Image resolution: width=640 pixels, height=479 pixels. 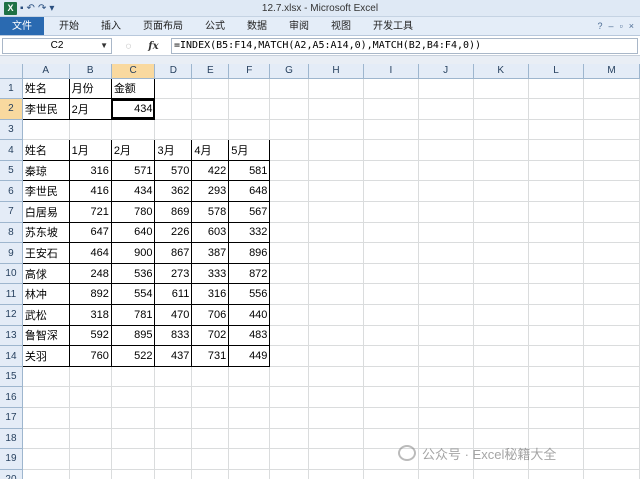 What do you see at coordinates (11, 109) in the screenshot?
I see `row-header: 2` at bounding box center [11, 109].